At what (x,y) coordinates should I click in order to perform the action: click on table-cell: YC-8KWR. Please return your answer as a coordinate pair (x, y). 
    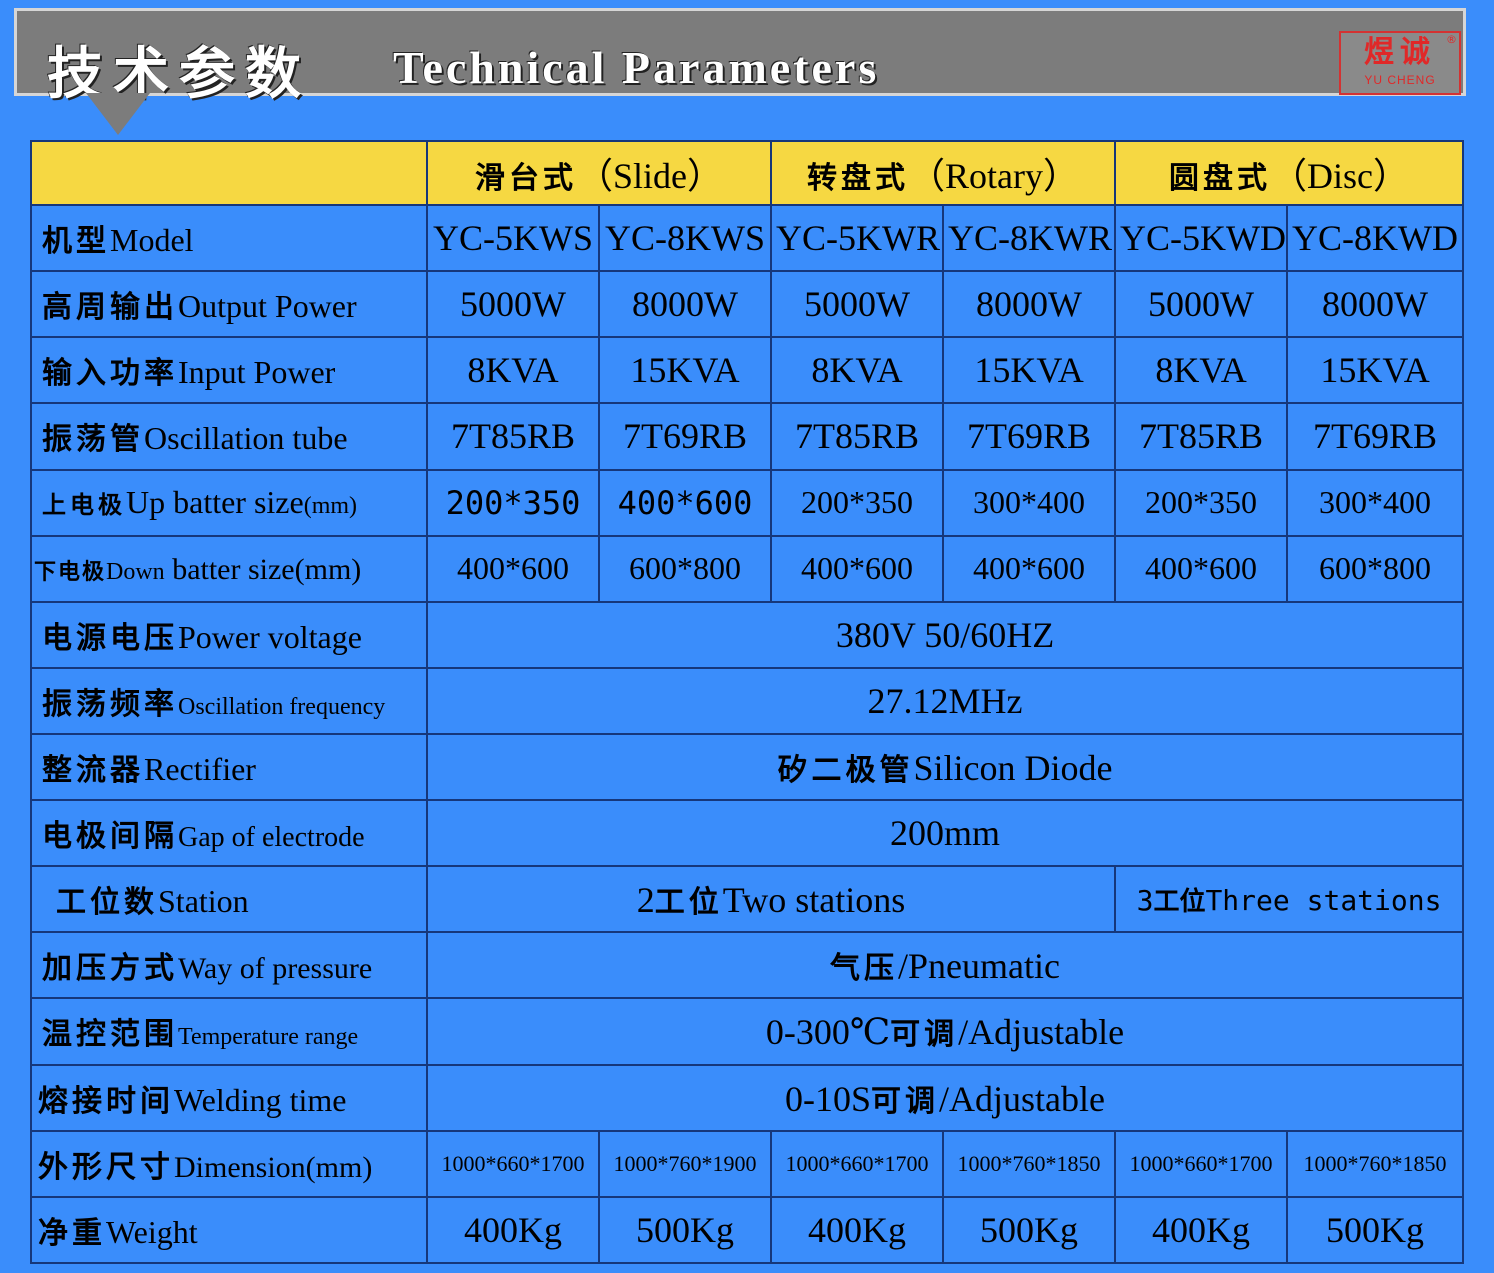
    Looking at the image, I should click on (1029, 238).